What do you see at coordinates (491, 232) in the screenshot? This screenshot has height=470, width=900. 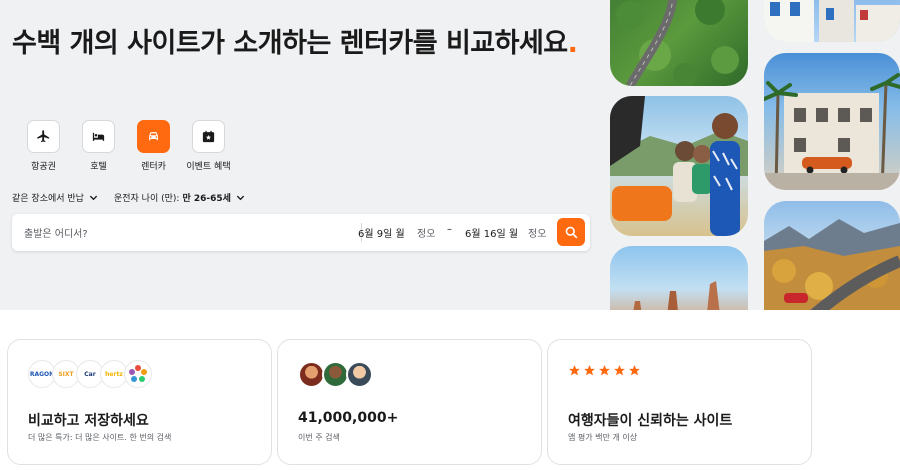 I see `dropoff-date-field: 6월 16일 월` at bounding box center [491, 232].